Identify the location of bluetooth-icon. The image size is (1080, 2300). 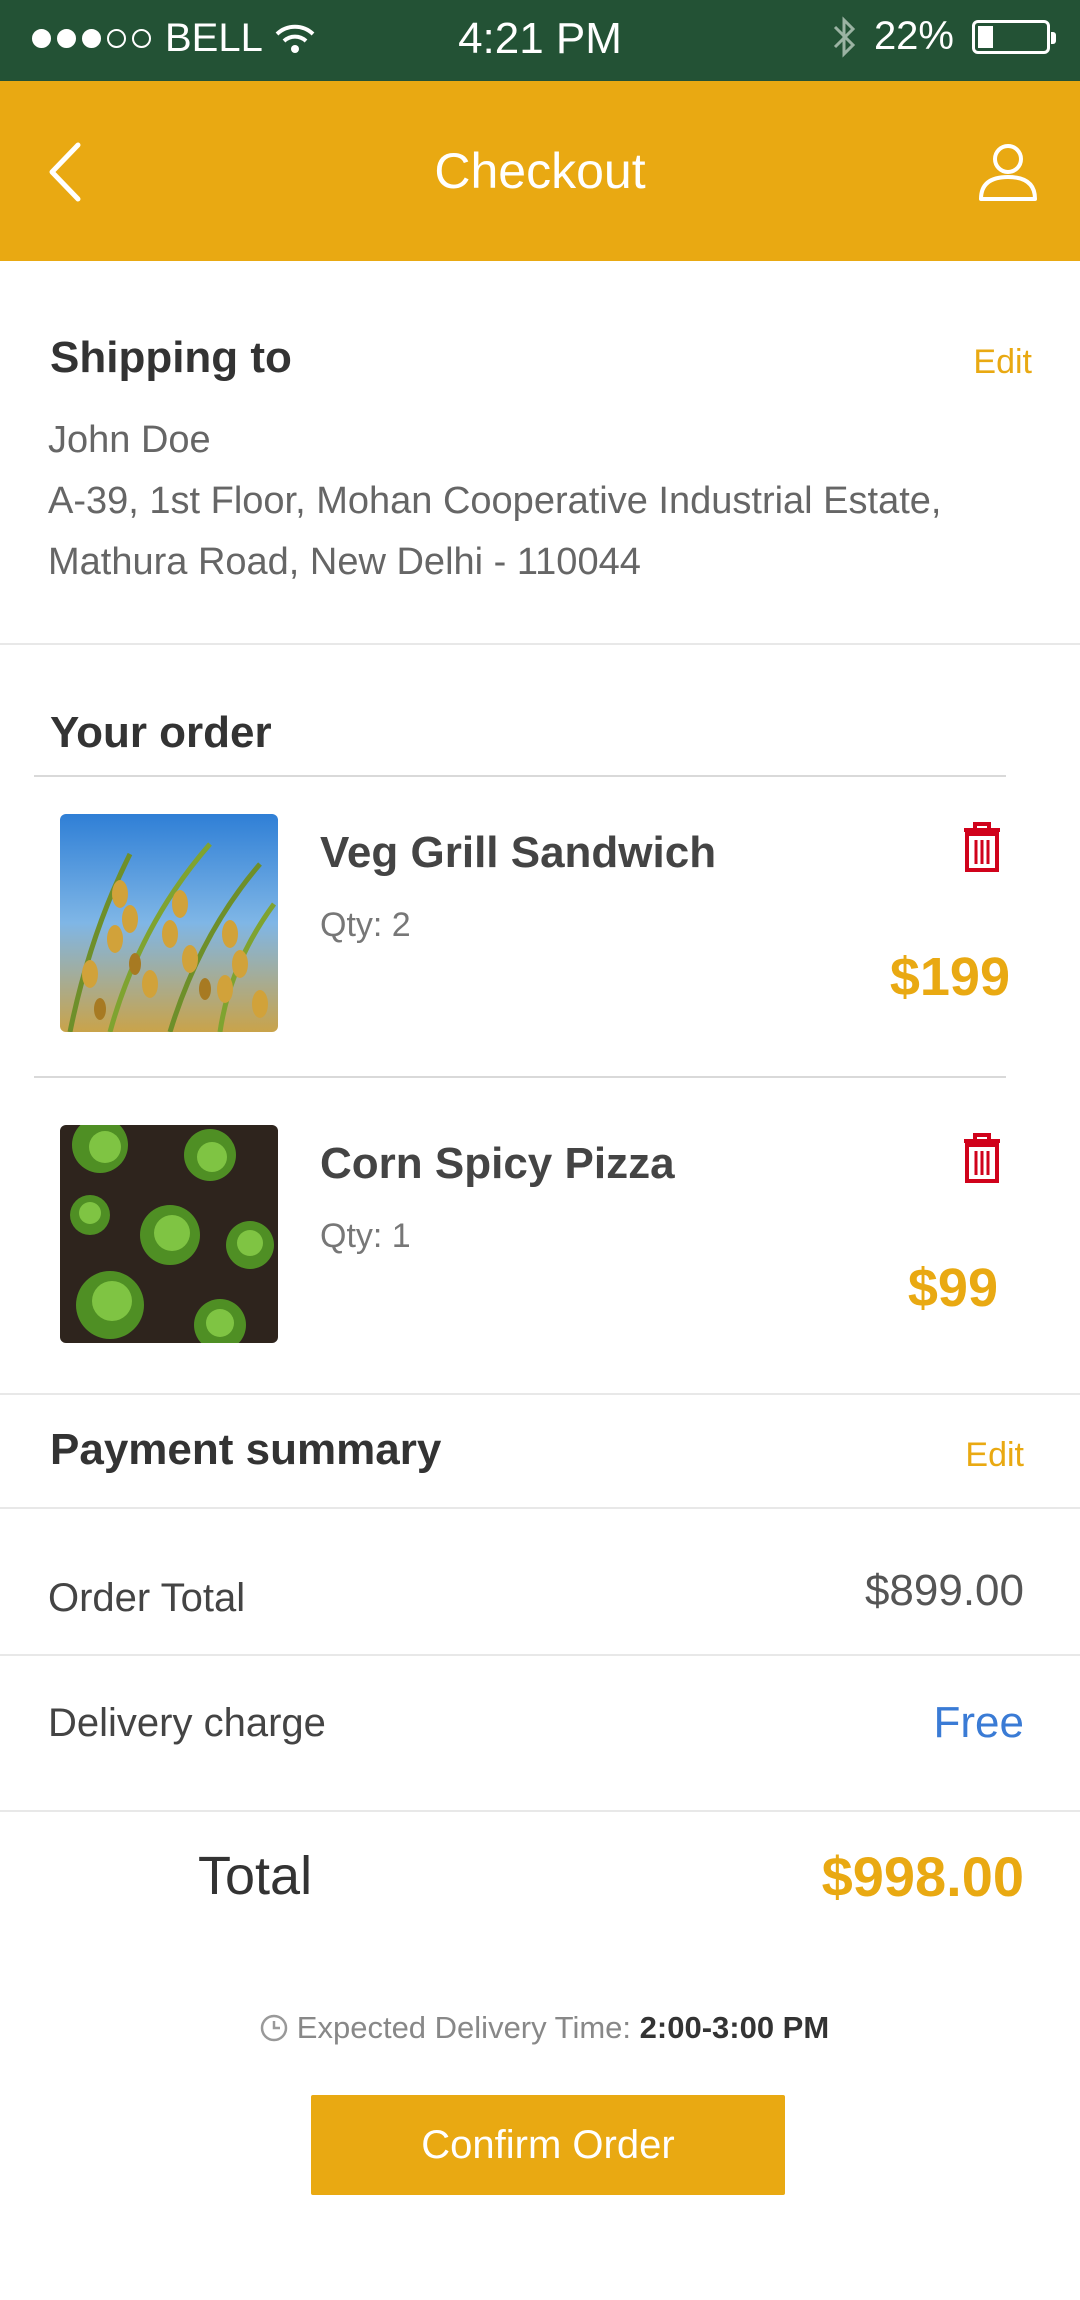
(844, 36).